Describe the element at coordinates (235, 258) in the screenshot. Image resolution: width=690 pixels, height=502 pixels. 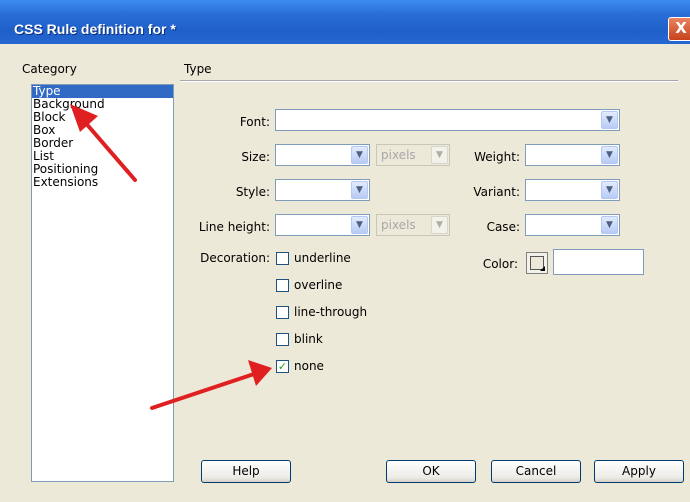
I see `decoration-label: Decoration:` at that location.